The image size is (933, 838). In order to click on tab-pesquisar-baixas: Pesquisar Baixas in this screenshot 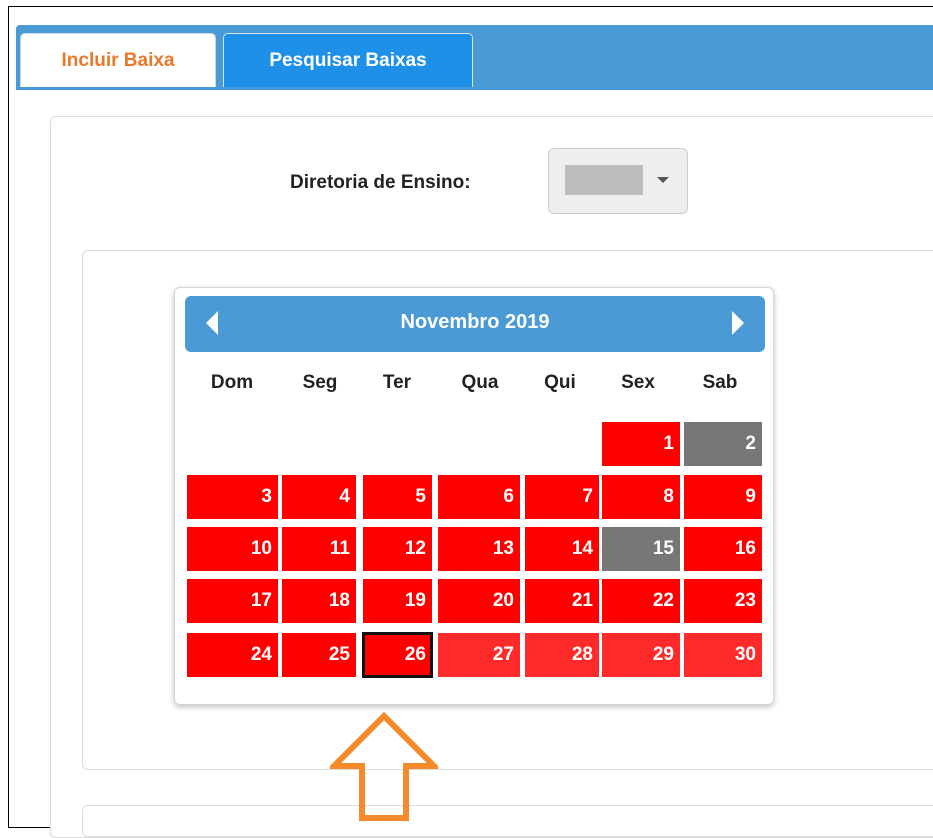, I will do `click(348, 60)`.